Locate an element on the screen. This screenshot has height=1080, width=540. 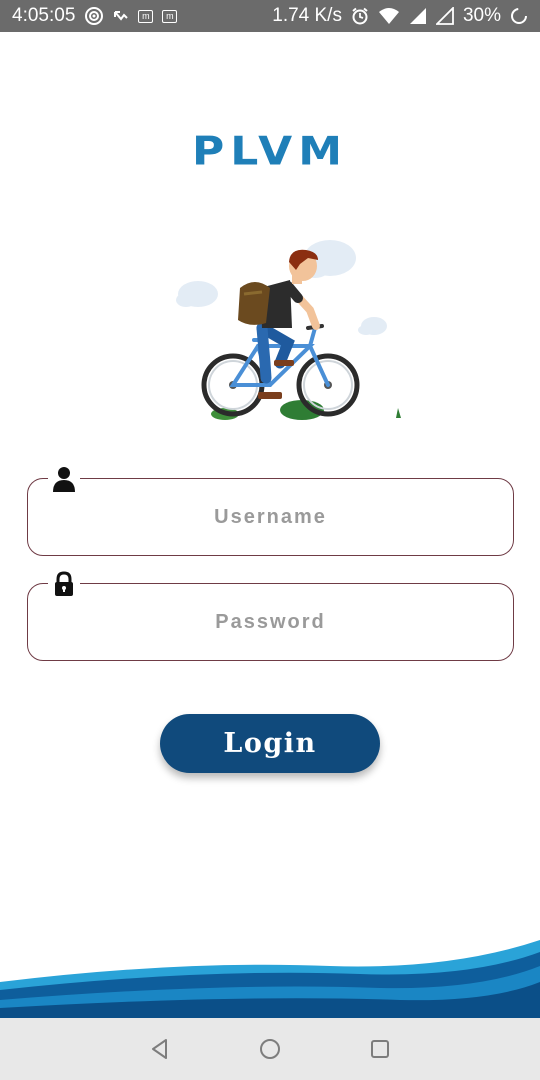
status-time: 4:05:05 is located at coordinates (44, 15).